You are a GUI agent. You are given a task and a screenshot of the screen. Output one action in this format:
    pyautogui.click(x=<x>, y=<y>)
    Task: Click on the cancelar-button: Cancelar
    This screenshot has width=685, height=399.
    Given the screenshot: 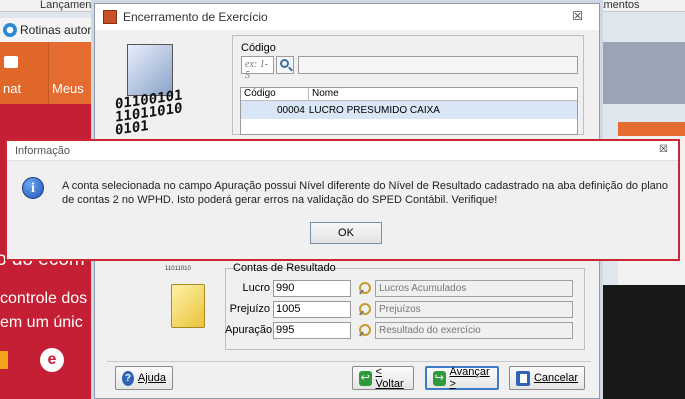 What is the action you would take?
    pyautogui.click(x=547, y=378)
    